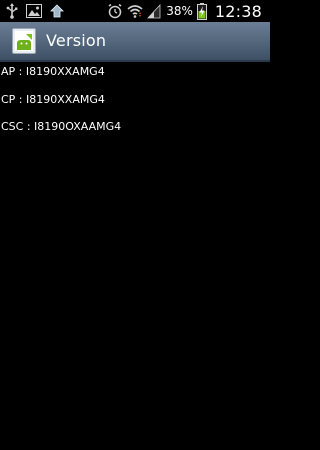 This screenshot has height=450, width=320. I want to click on clock: 12:38, so click(238, 11).